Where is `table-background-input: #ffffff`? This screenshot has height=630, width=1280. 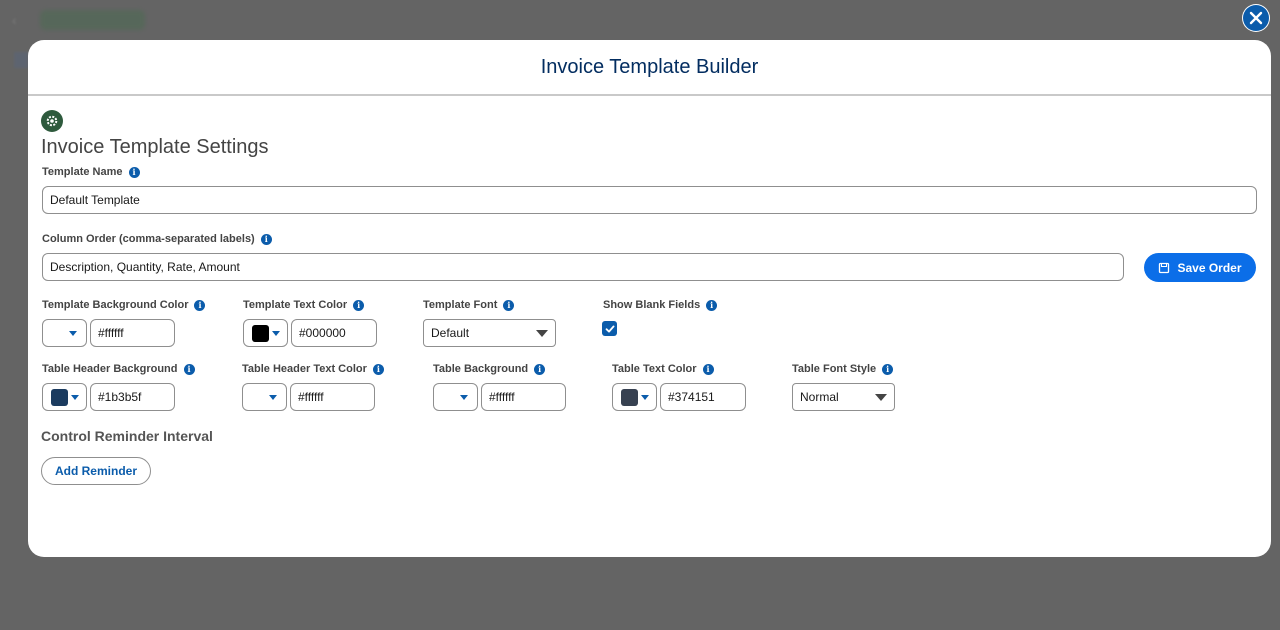
table-background-input: #ffffff is located at coordinates (523, 397).